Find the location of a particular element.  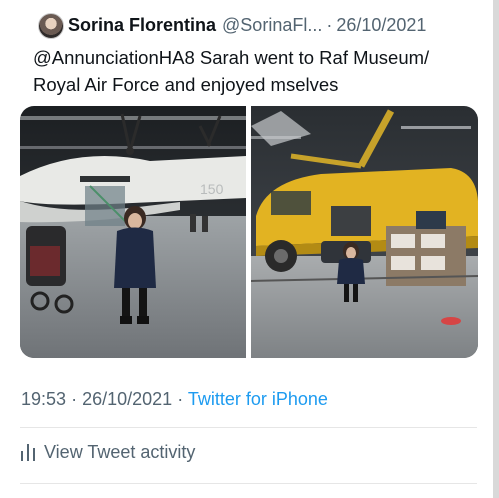

mention-link: @AnnunciationHA8 is located at coordinates (114, 57).